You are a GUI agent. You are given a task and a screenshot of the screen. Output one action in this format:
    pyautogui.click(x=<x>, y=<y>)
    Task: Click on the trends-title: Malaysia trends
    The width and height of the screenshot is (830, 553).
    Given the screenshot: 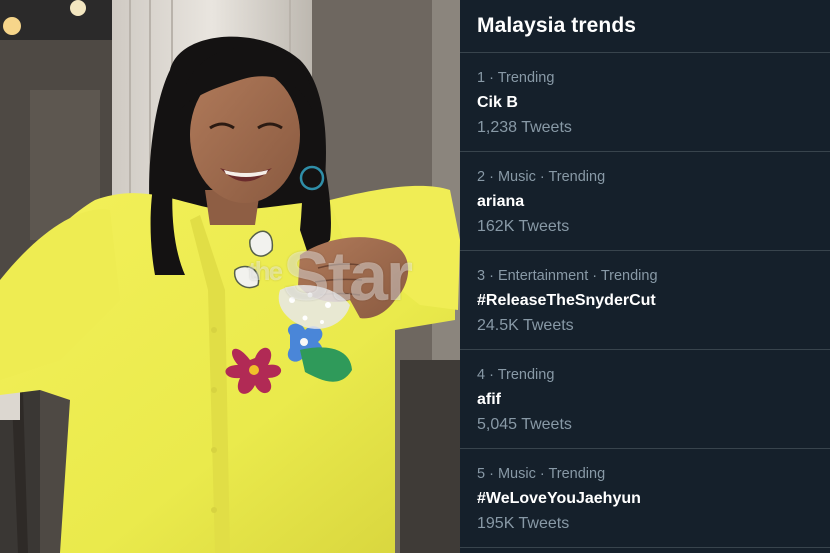 What is the action you would take?
    pyautogui.click(x=557, y=25)
    